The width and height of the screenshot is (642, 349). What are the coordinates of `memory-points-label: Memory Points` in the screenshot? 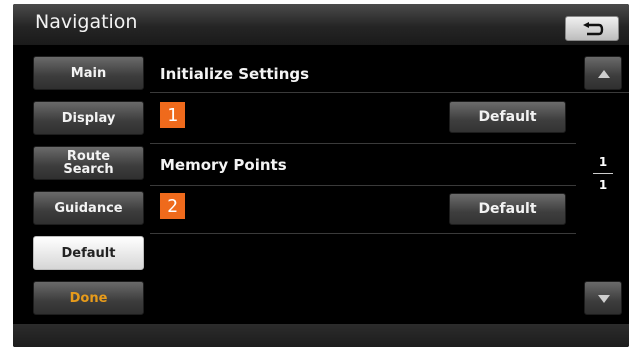 It's located at (223, 165).